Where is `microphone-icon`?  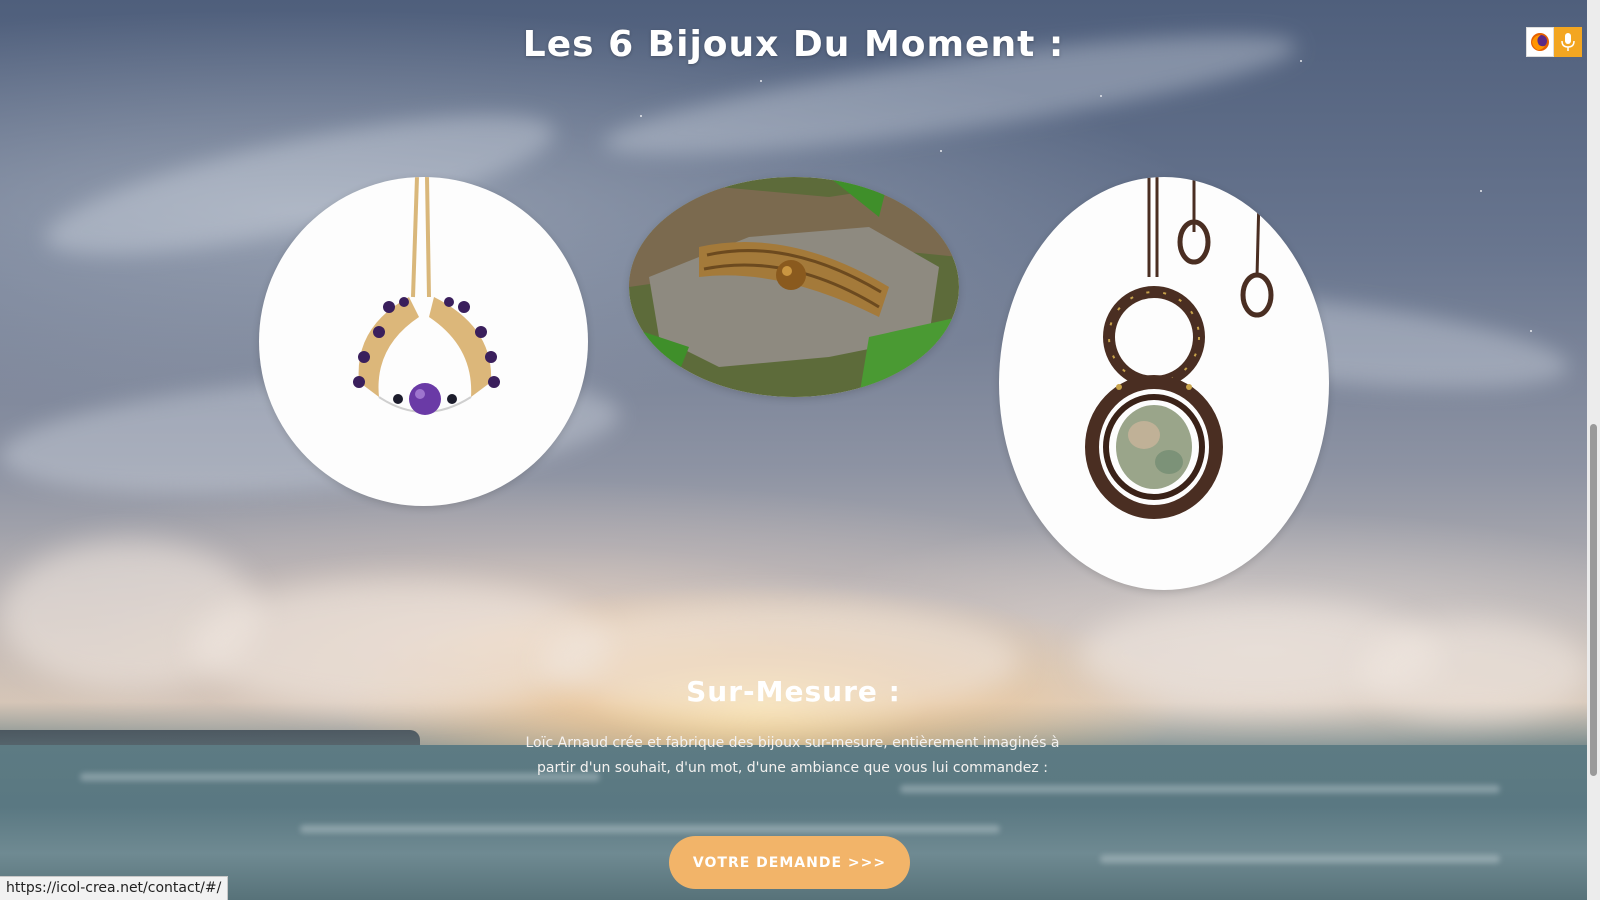 microphone-icon is located at coordinates (1568, 42).